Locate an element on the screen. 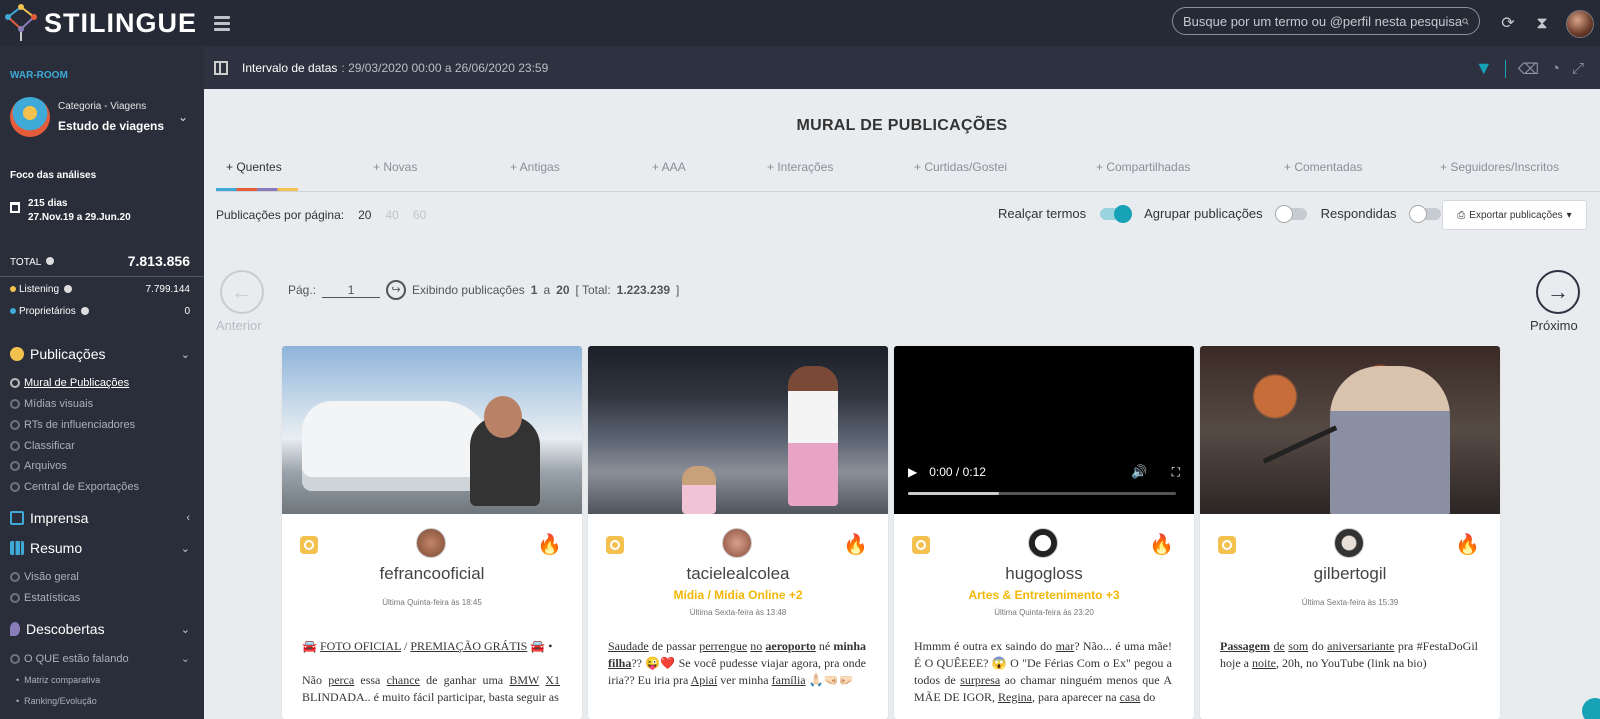 The image size is (1600, 719). total-suffix: ] is located at coordinates (678, 290).